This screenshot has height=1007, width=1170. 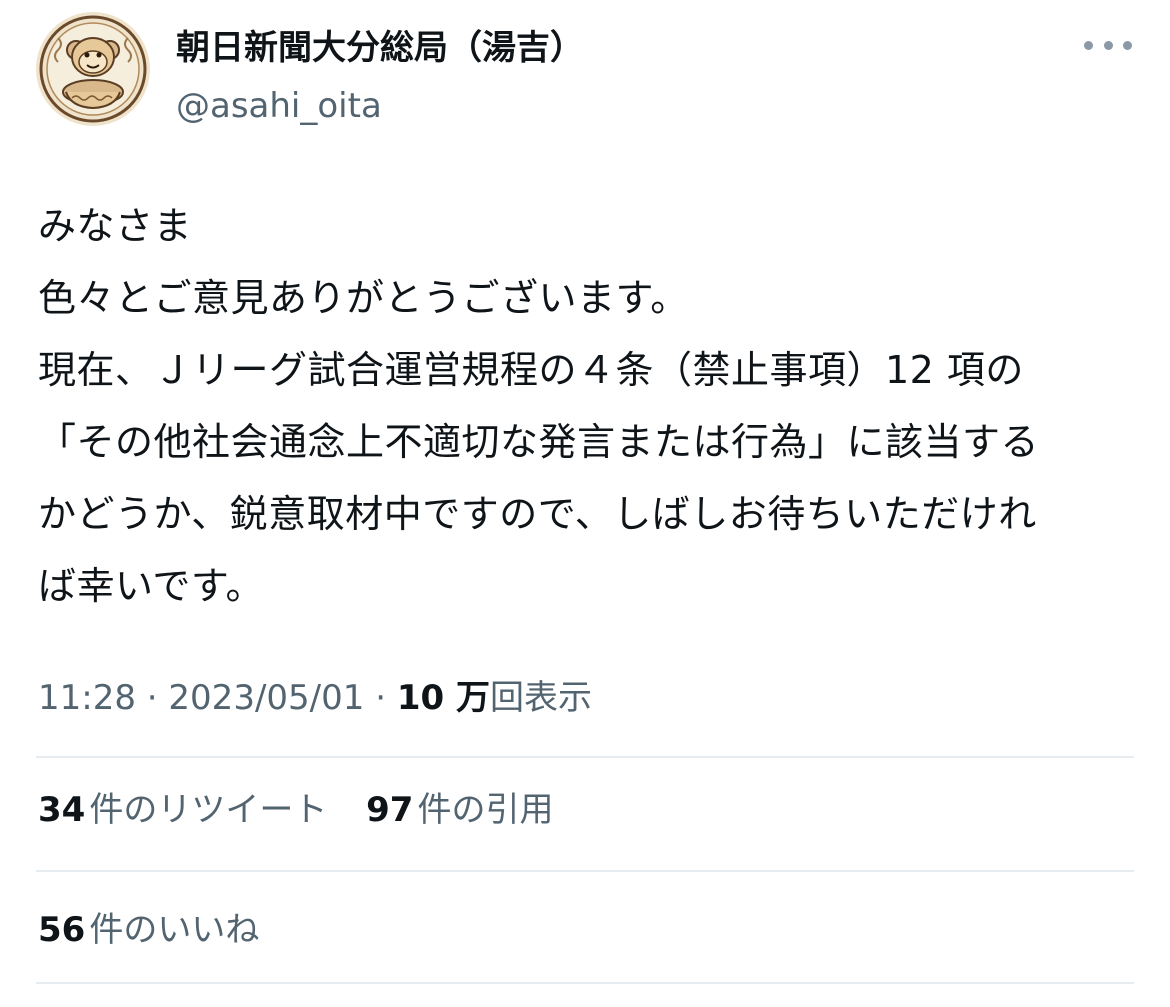 I want to click on likes-stats-row: 56 件のいいね, so click(x=162, y=930).